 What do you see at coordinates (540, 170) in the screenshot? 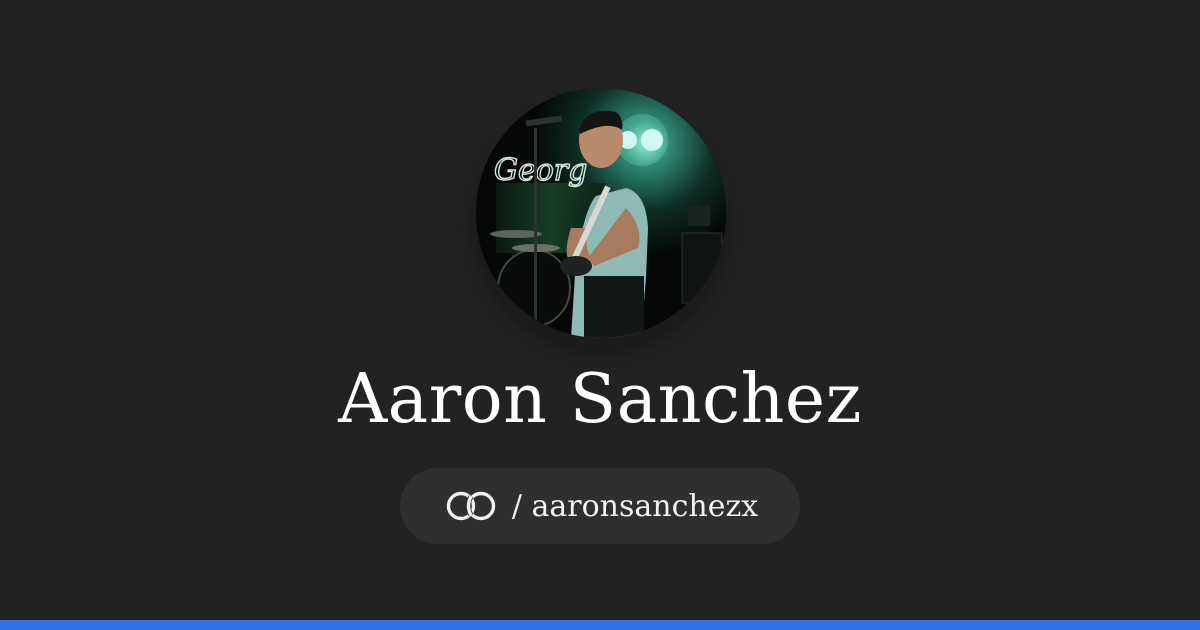
I see `neon-sign: Georg` at bounding box center [540, 170].